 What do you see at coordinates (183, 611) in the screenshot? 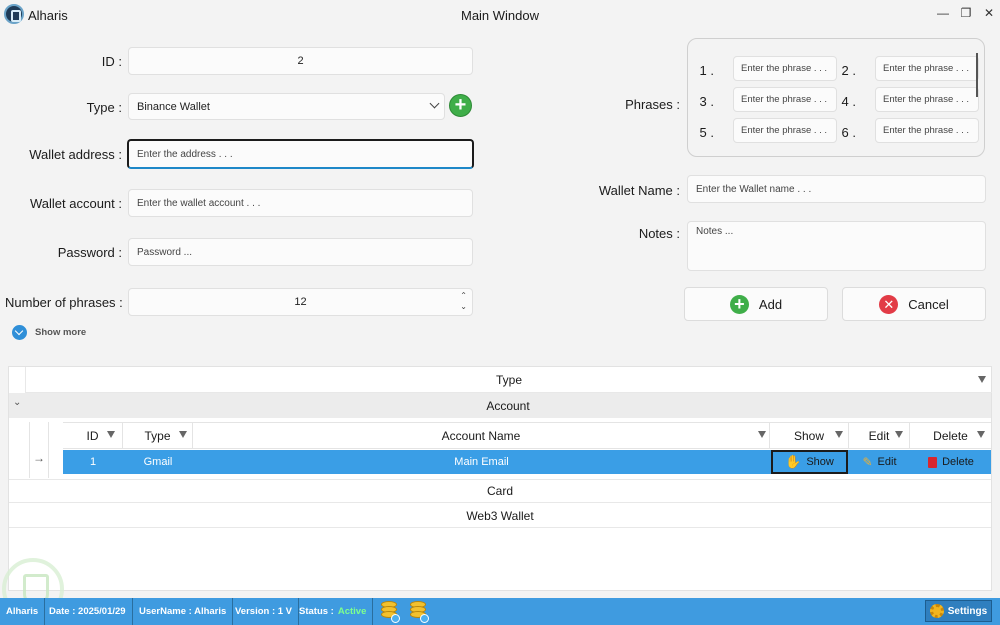
I see `status-username: UserName : Alharis` at bounding box center [183, 611].